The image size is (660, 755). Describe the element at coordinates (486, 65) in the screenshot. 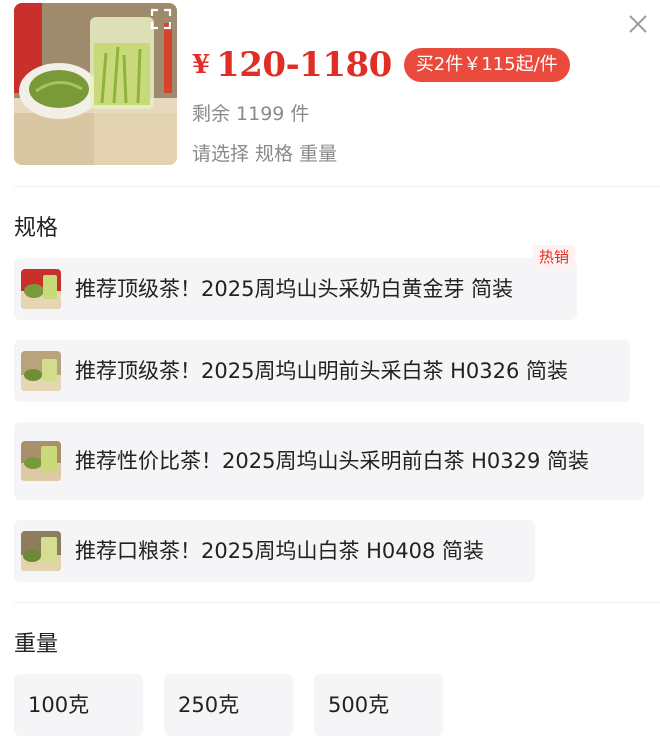

I see `multi-buy-promo-badge: 买2件￥115起/件` at that location.